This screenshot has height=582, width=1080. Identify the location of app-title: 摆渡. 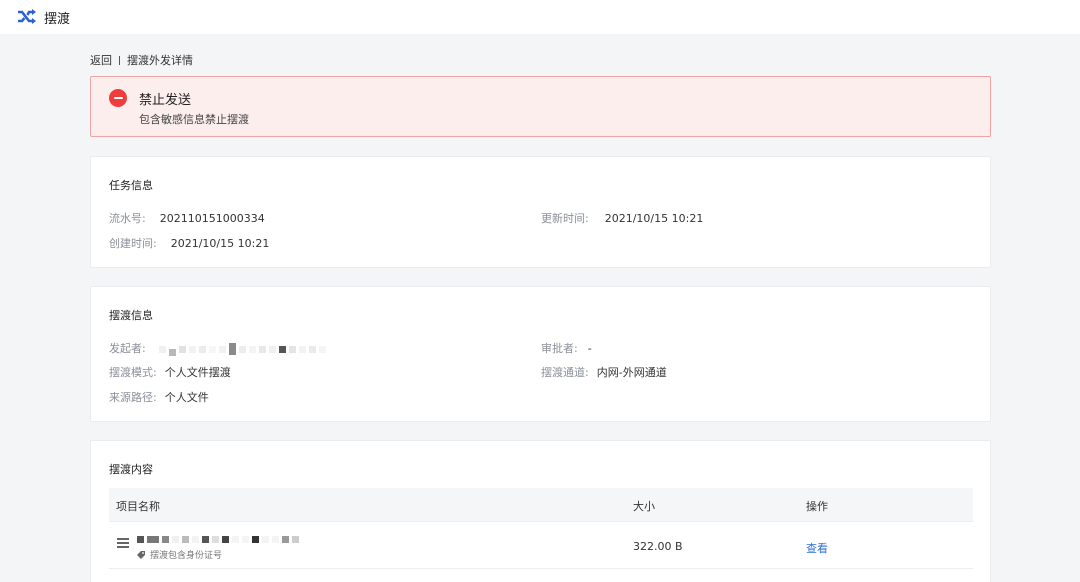
(57, 19).